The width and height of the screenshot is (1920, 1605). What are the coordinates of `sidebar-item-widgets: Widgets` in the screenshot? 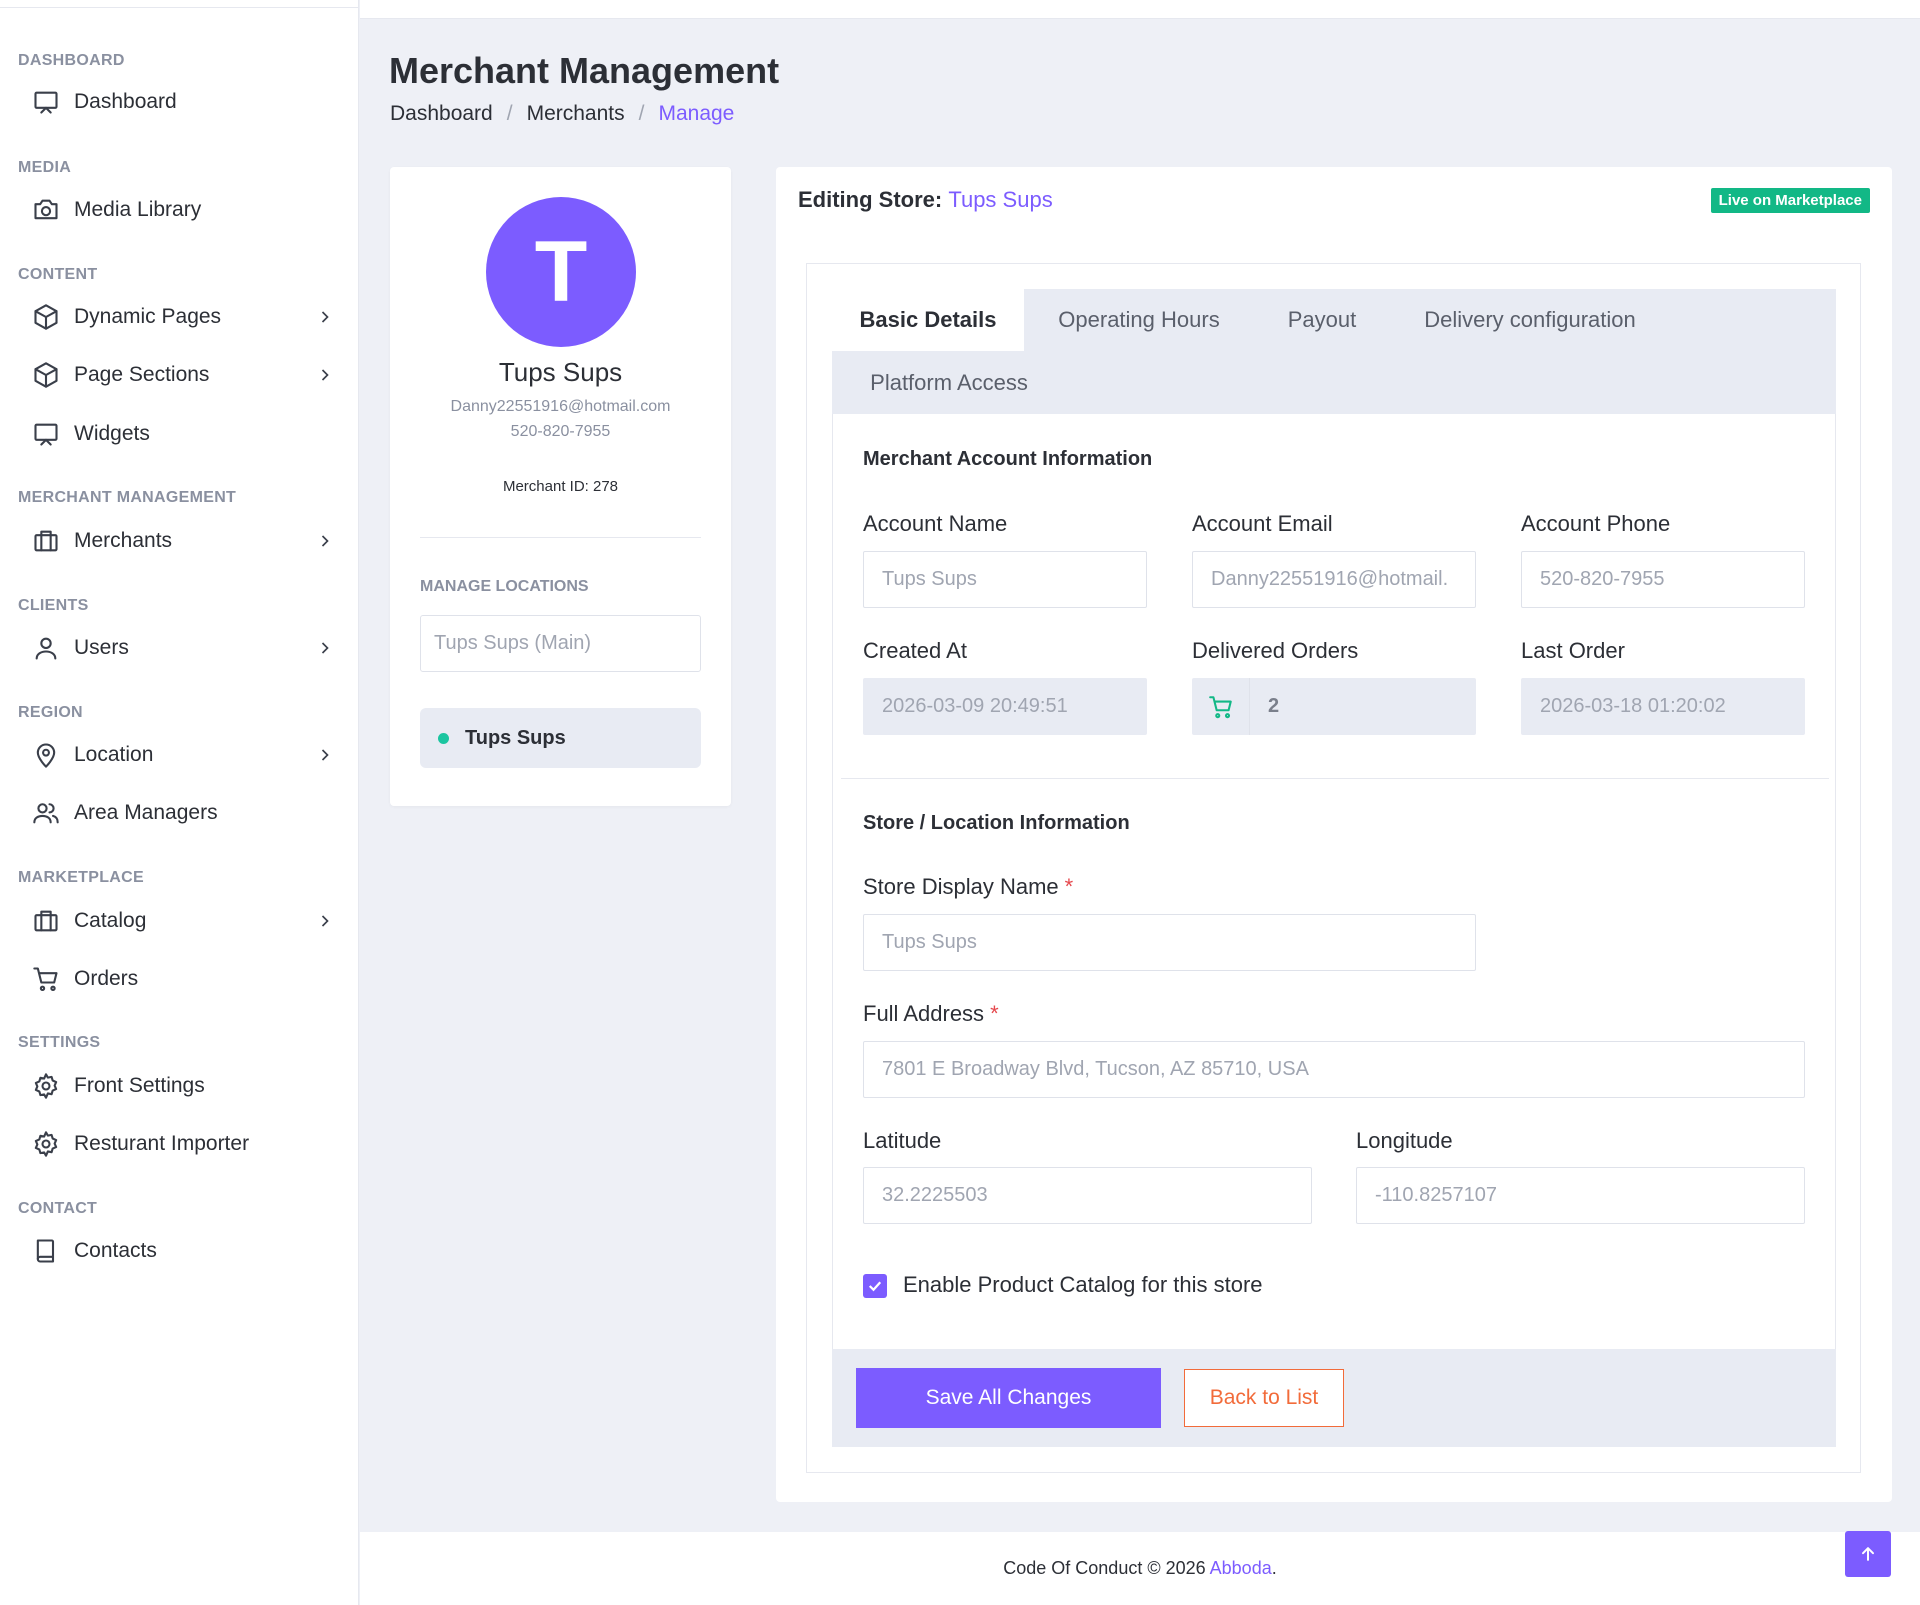 It's located at (179, 434).